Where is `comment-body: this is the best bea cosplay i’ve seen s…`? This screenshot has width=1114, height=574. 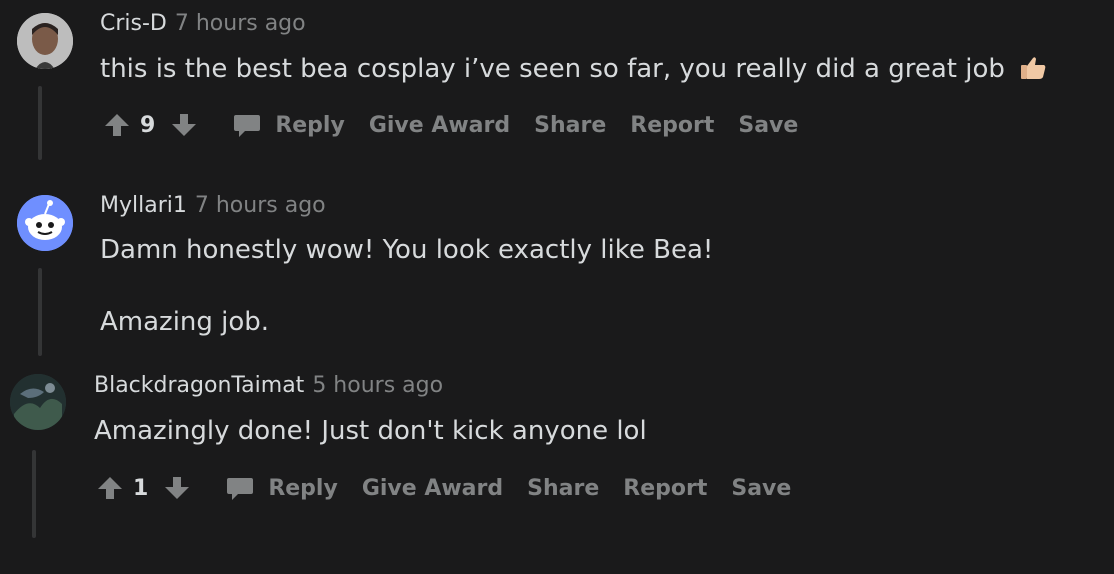
comment-body: this is the best bea cosplay i’ve seen s… is located at coordinates (573, 71).